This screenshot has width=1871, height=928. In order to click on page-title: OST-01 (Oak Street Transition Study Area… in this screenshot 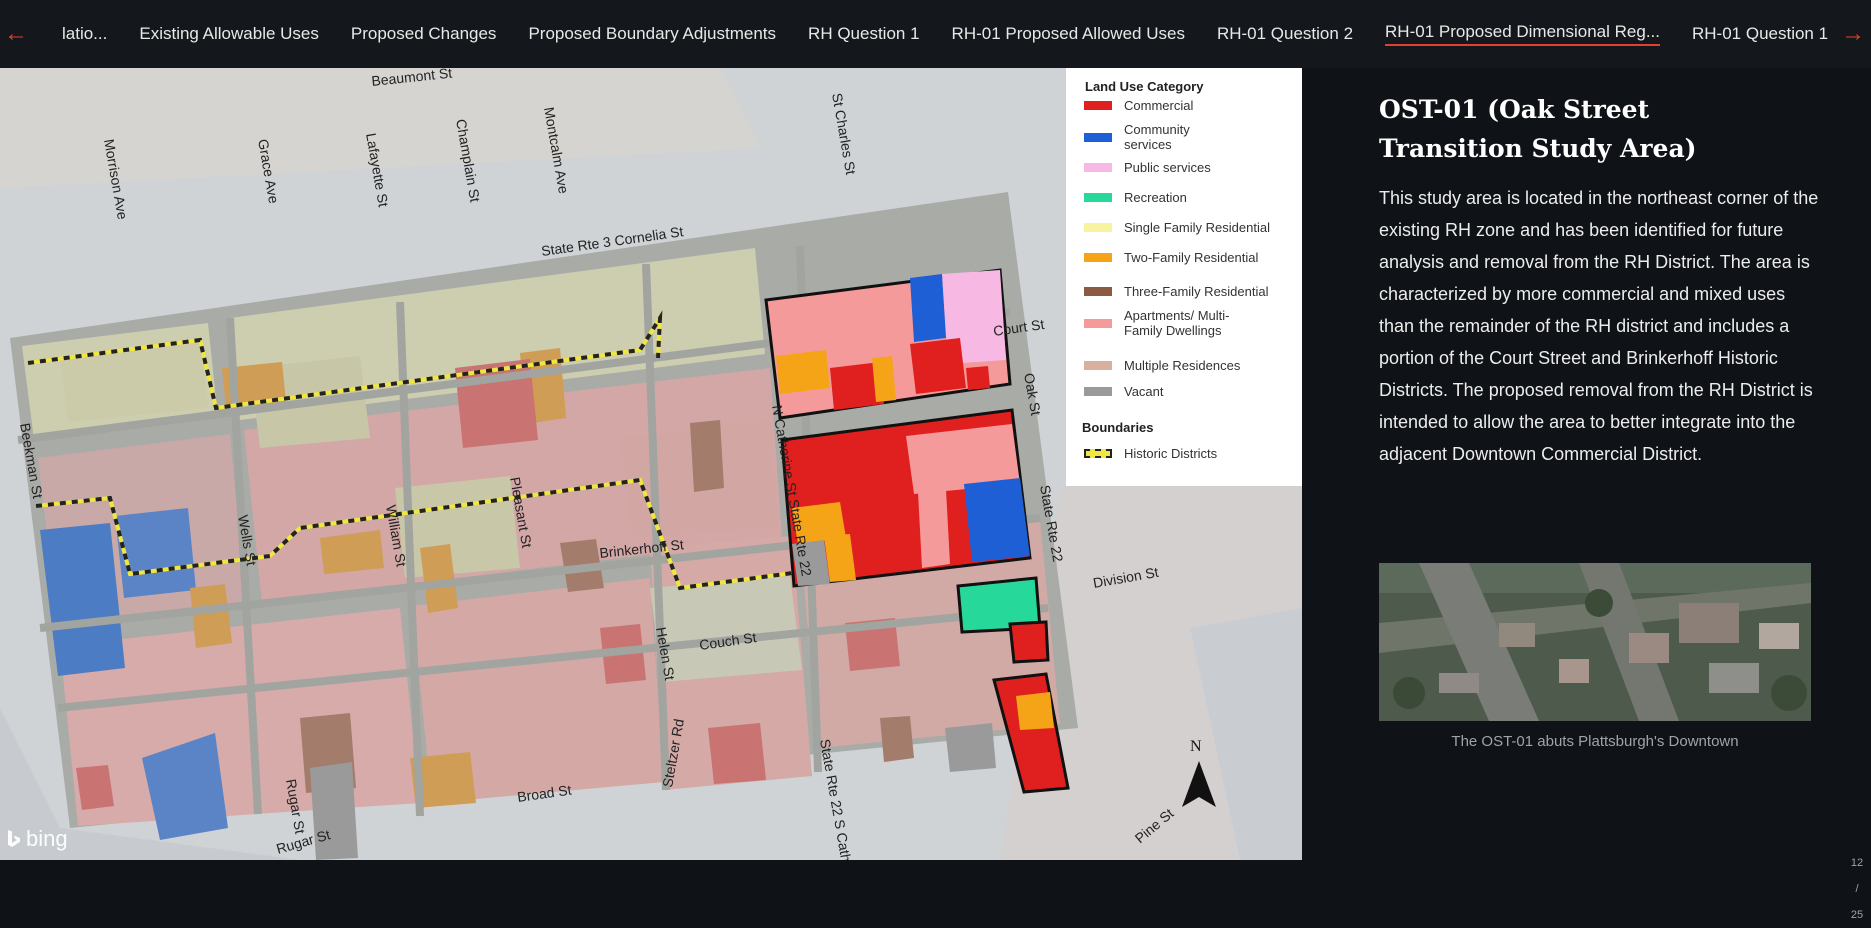, I will do `click(1538, 129)`.